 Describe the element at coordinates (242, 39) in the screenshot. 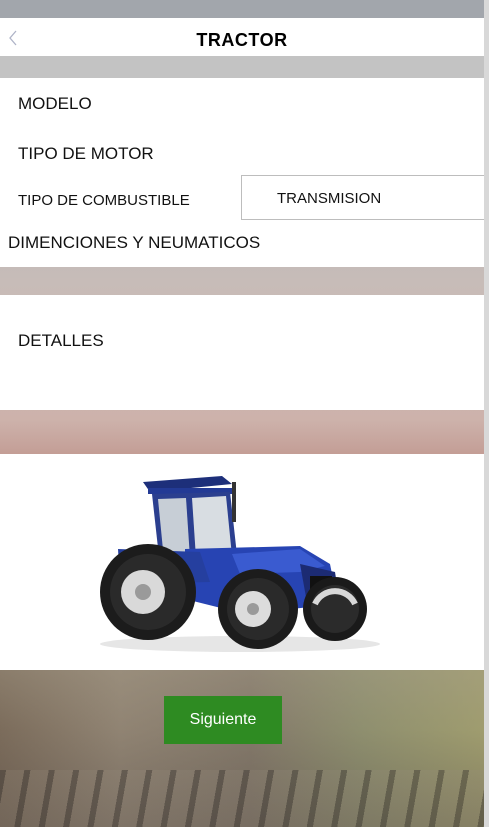

I see `page-title: TRACTOR` at that location.